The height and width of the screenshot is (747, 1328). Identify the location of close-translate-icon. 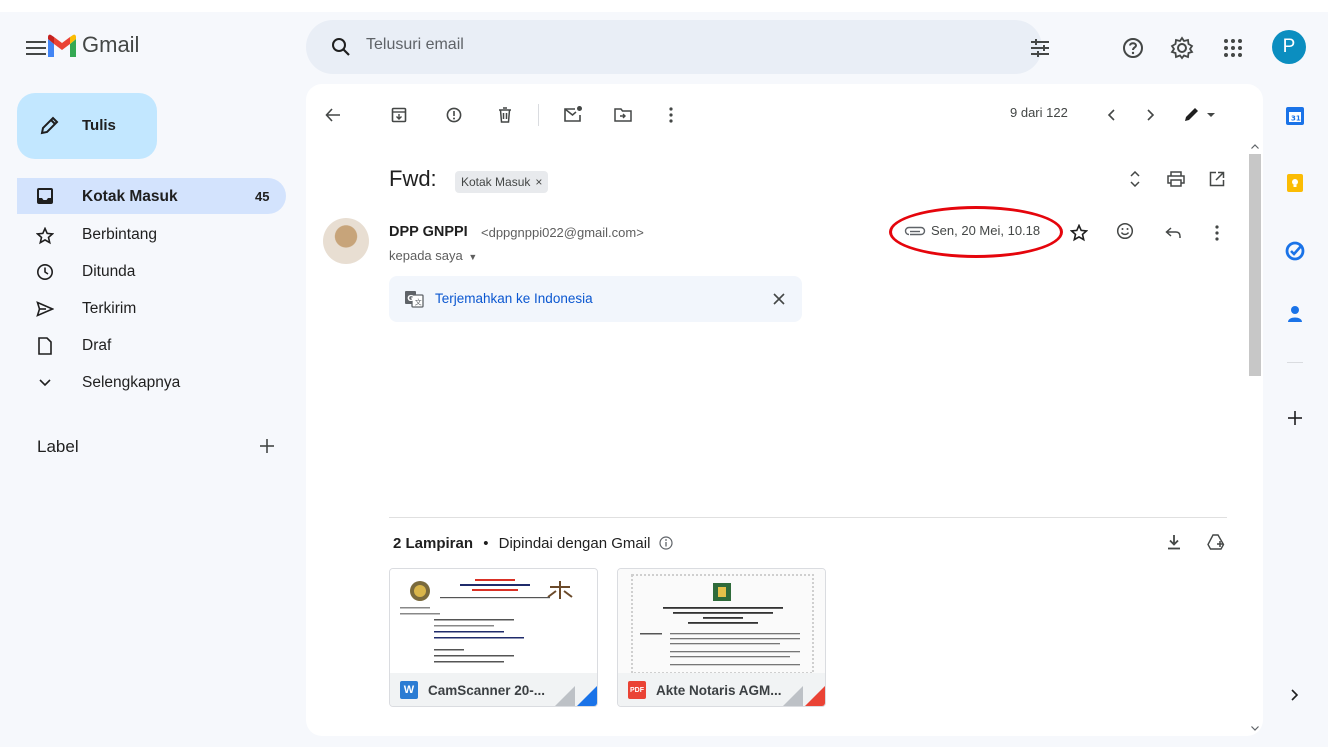
(779, 299).